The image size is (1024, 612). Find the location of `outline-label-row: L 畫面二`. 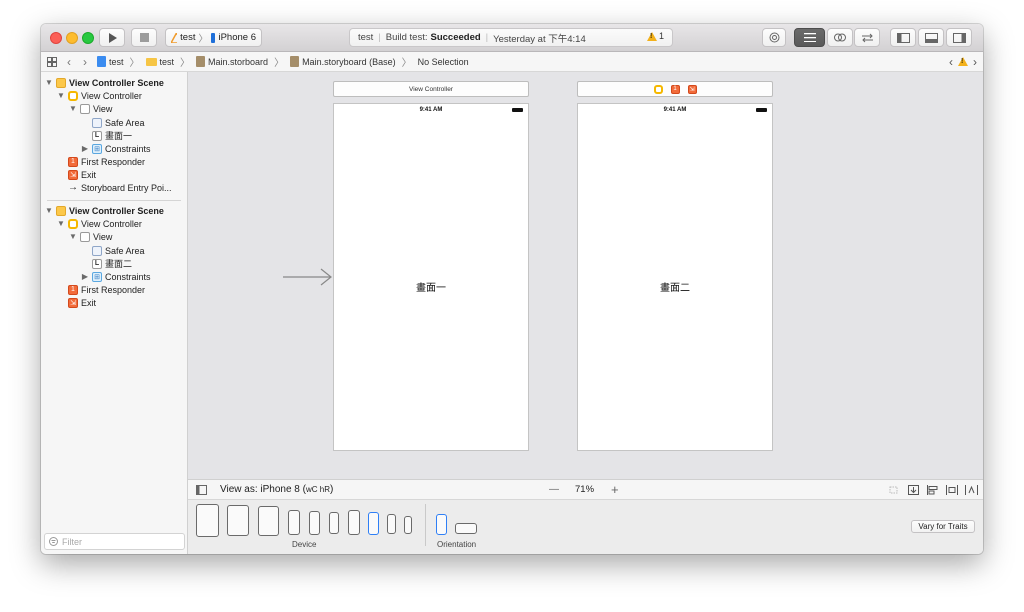

outline-label-row: L 畫面二 is located at coordinates (112, 263).